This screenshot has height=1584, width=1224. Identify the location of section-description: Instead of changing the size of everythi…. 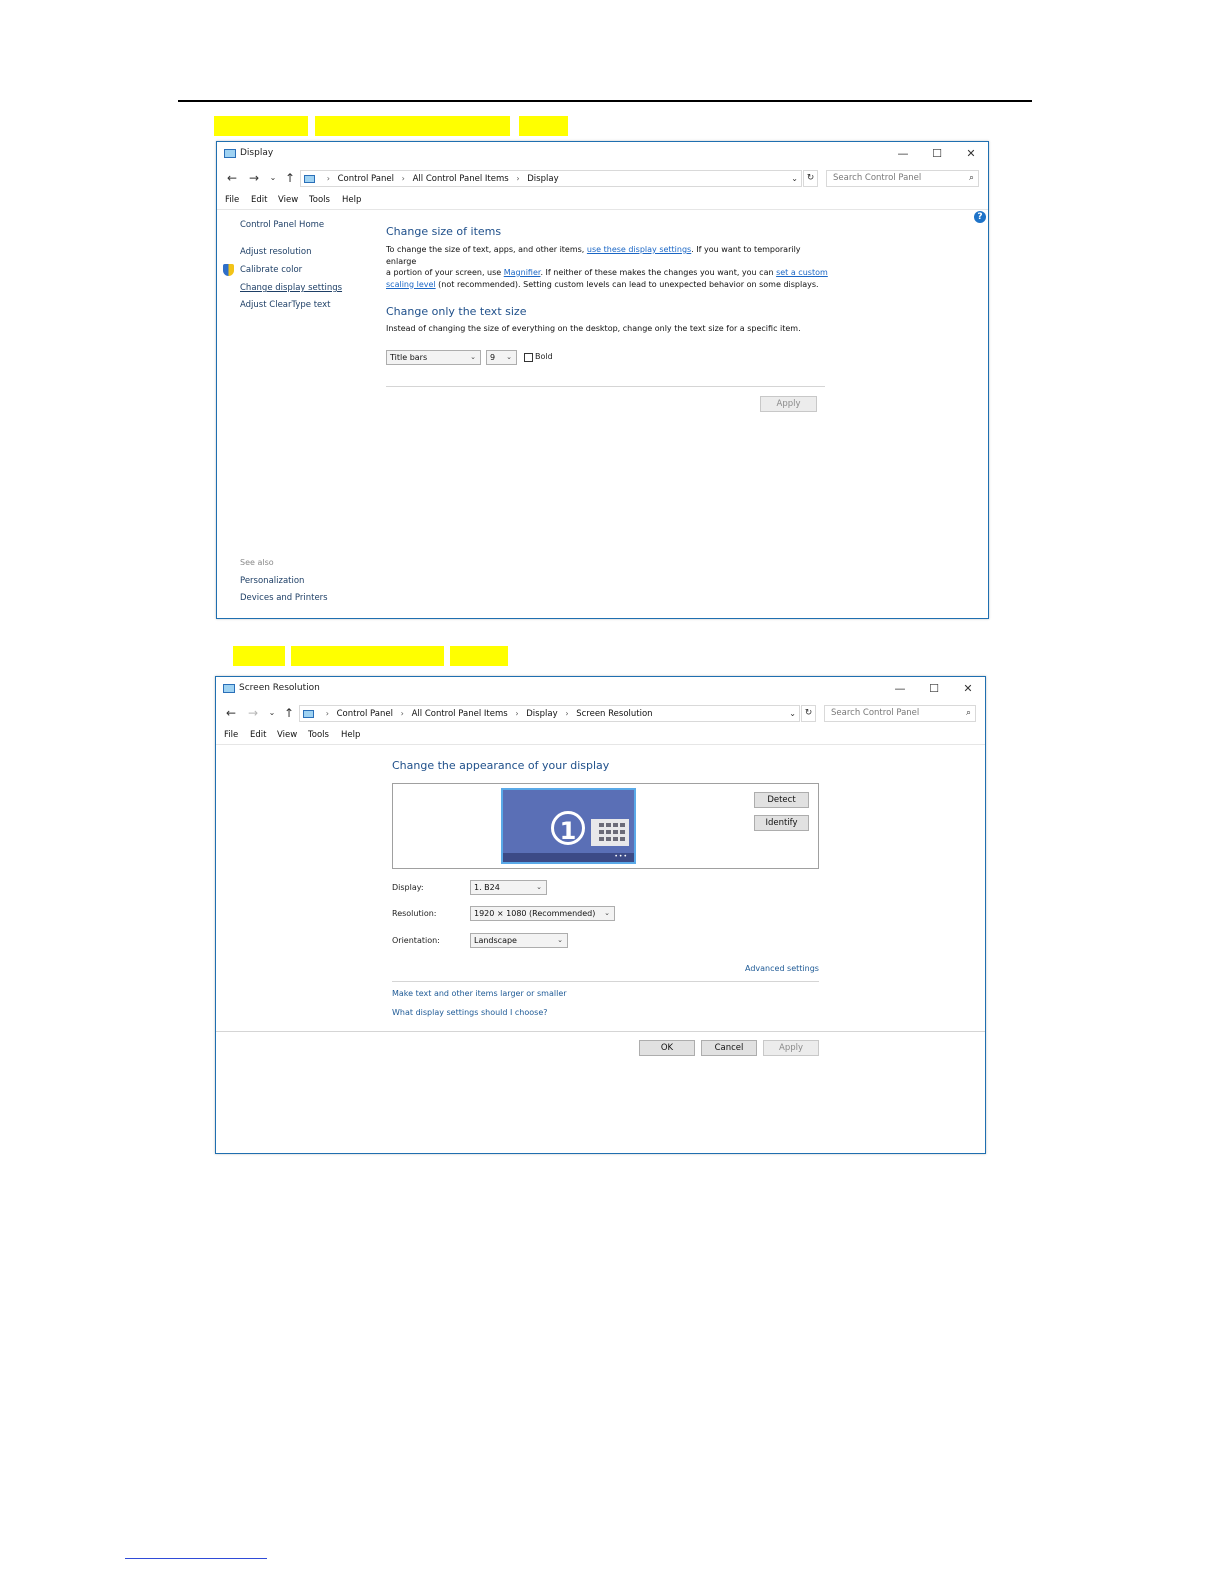
(593, 328).